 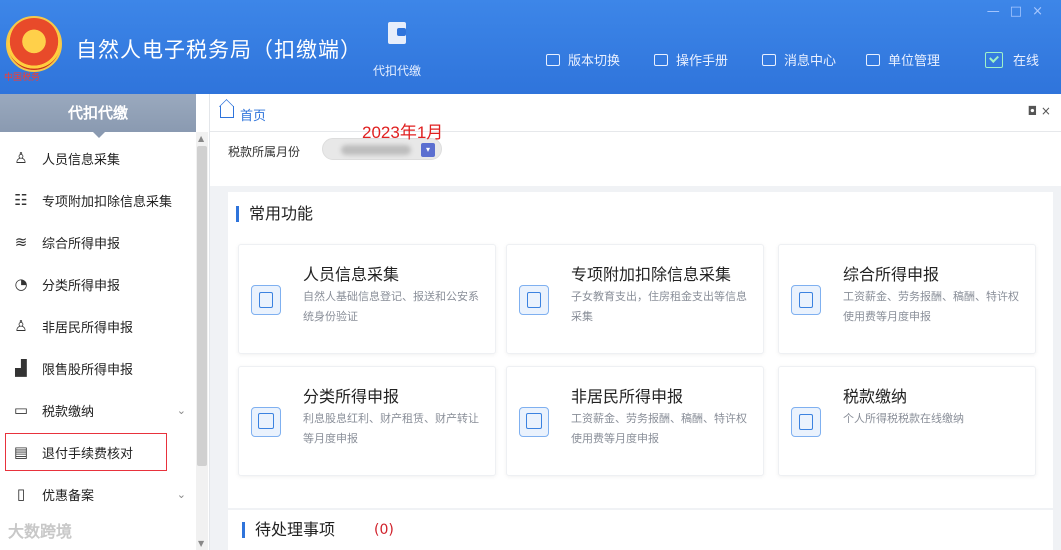 What do you see at coordinates (21, 368) in the screenshot?
I see `bar-chart-icon: ▟` at bounding box center [21, 368].